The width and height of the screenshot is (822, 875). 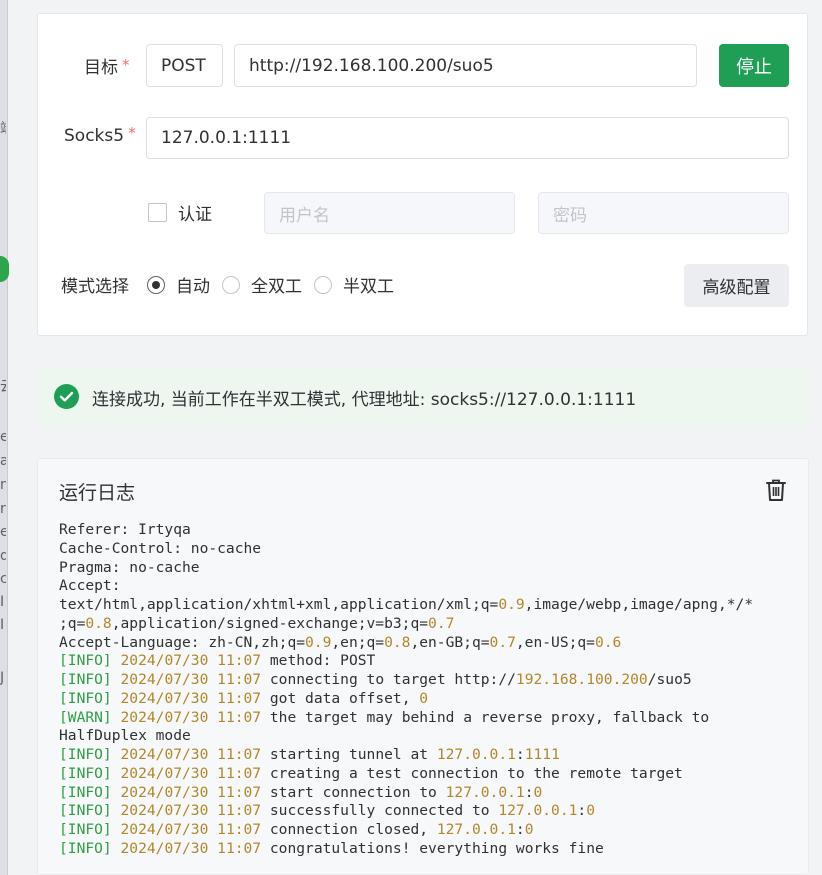 I want to click on log-line-segment: got data offset,, so click(x=340, y=698).